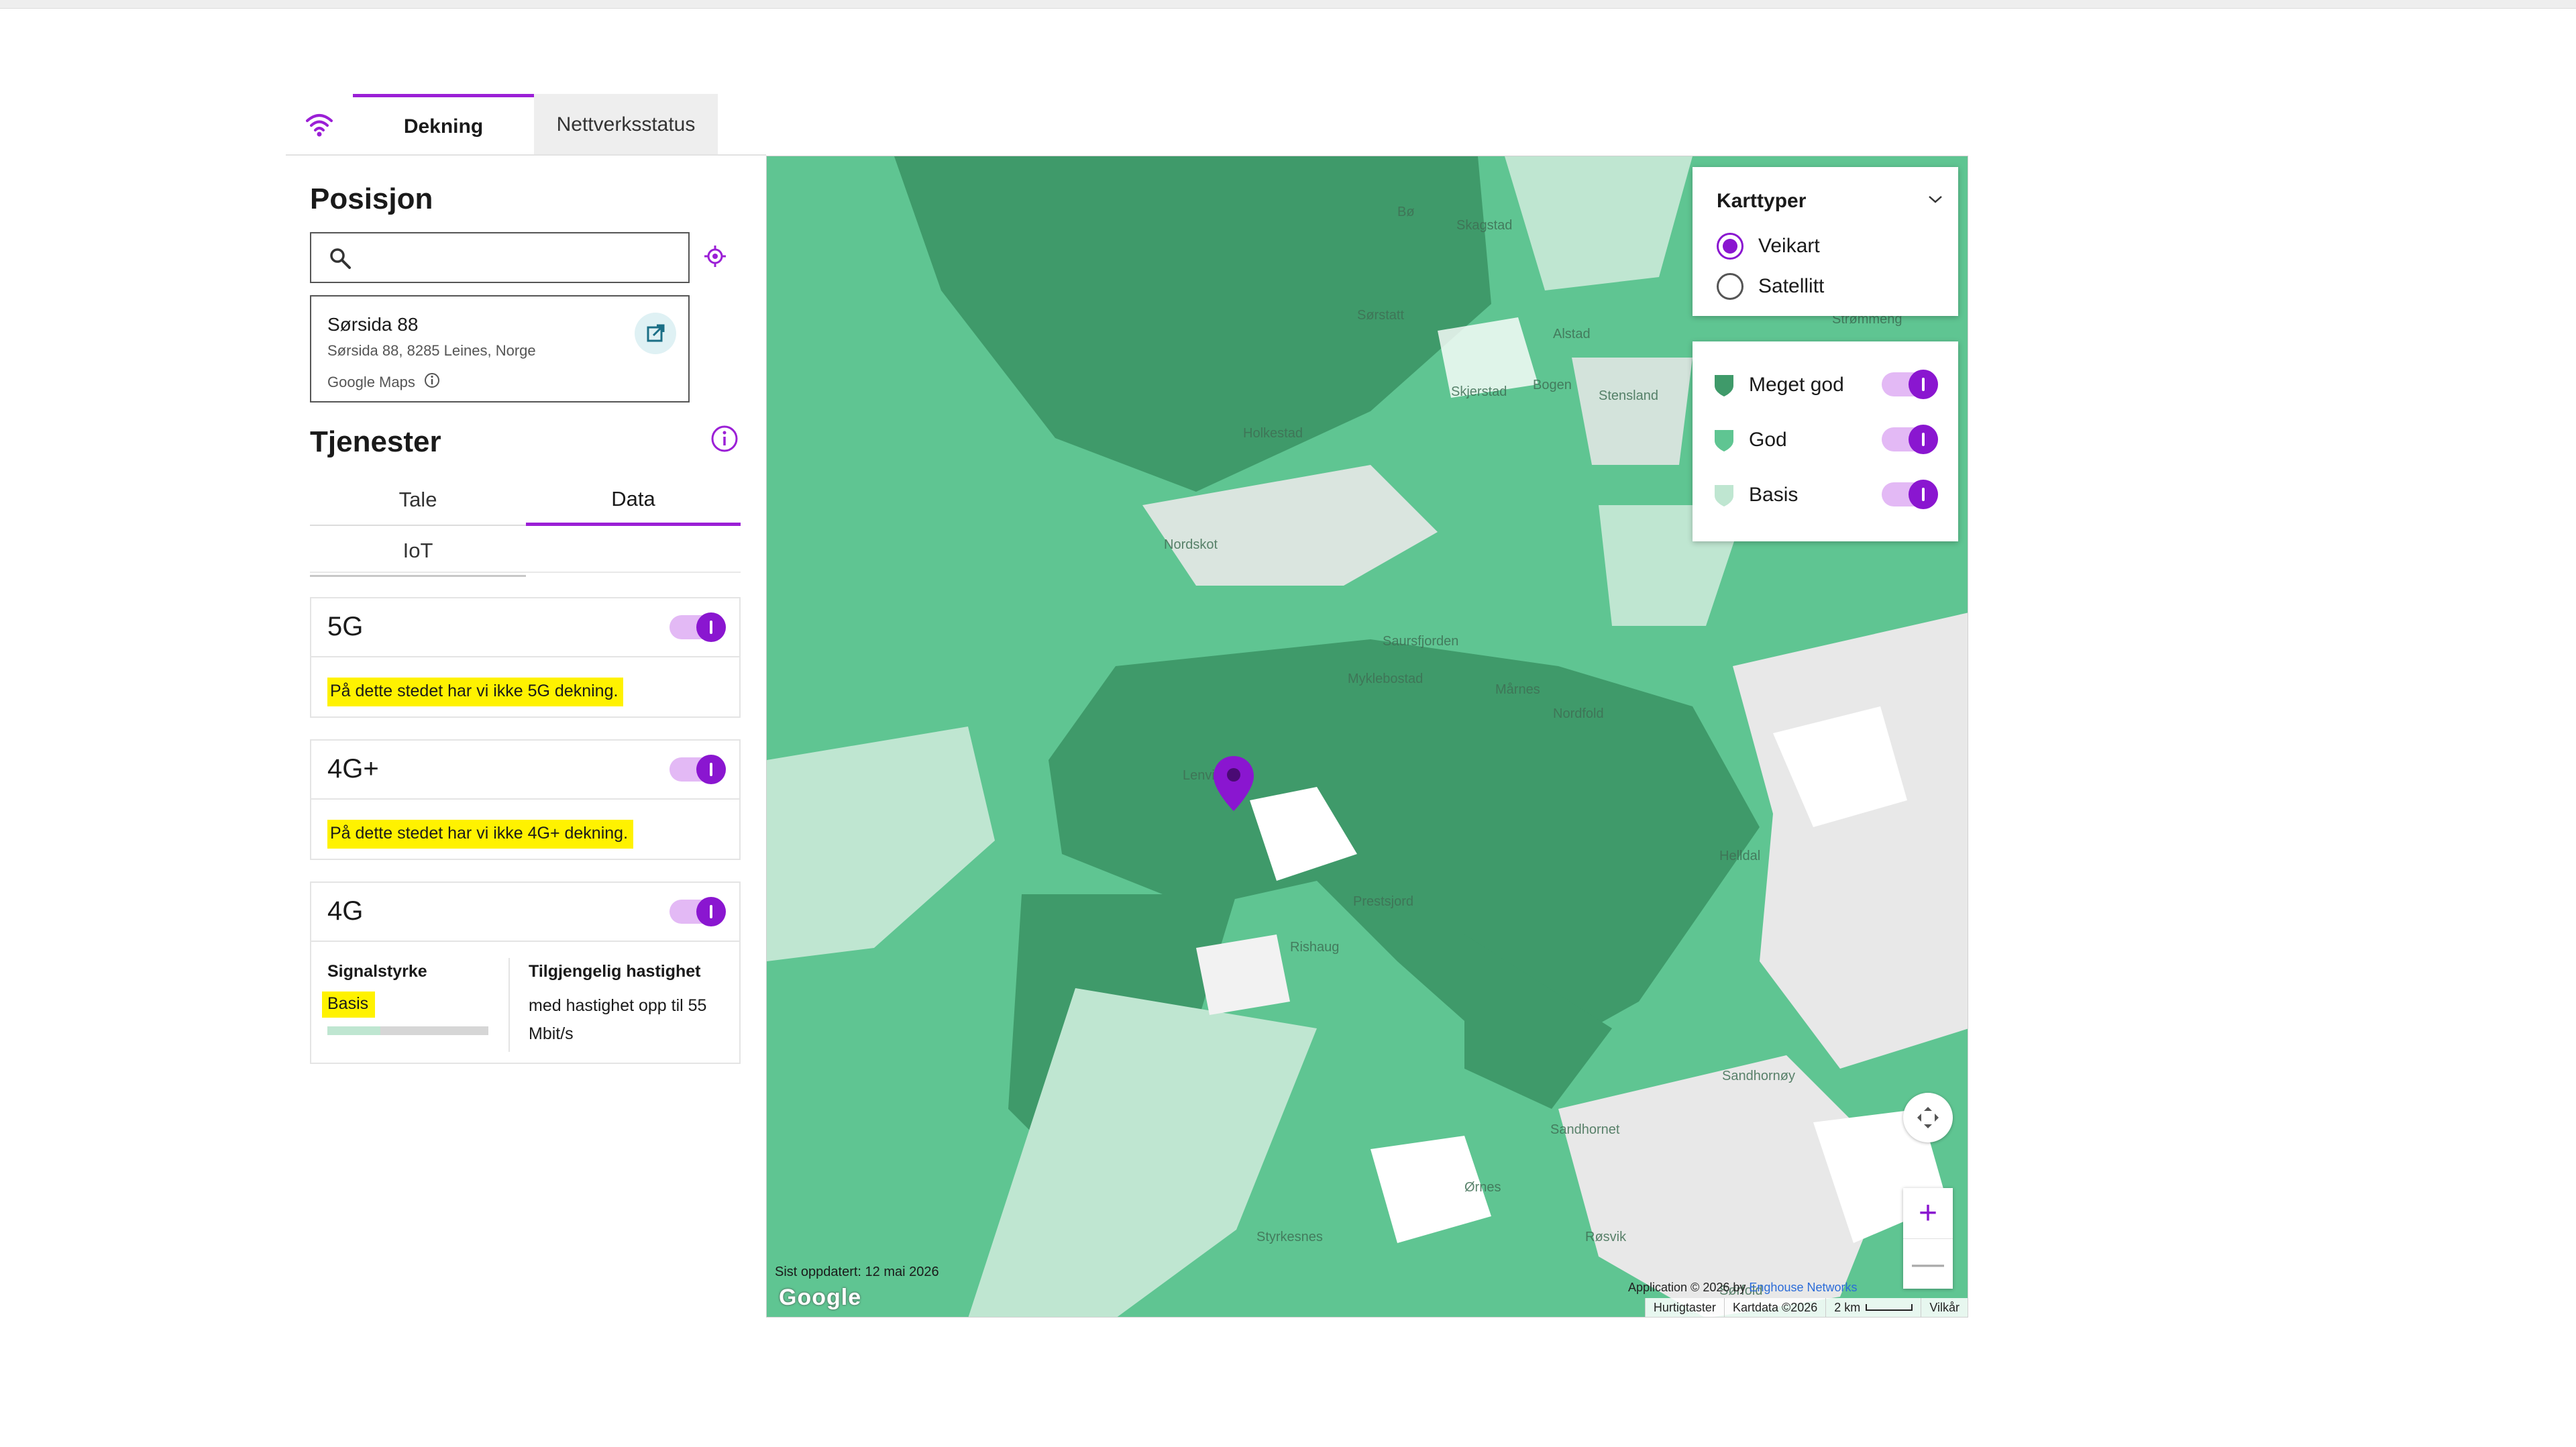 The image size is (2576, 1447). I want to click on signal-label: Signalstyrke, so click(377, 971).